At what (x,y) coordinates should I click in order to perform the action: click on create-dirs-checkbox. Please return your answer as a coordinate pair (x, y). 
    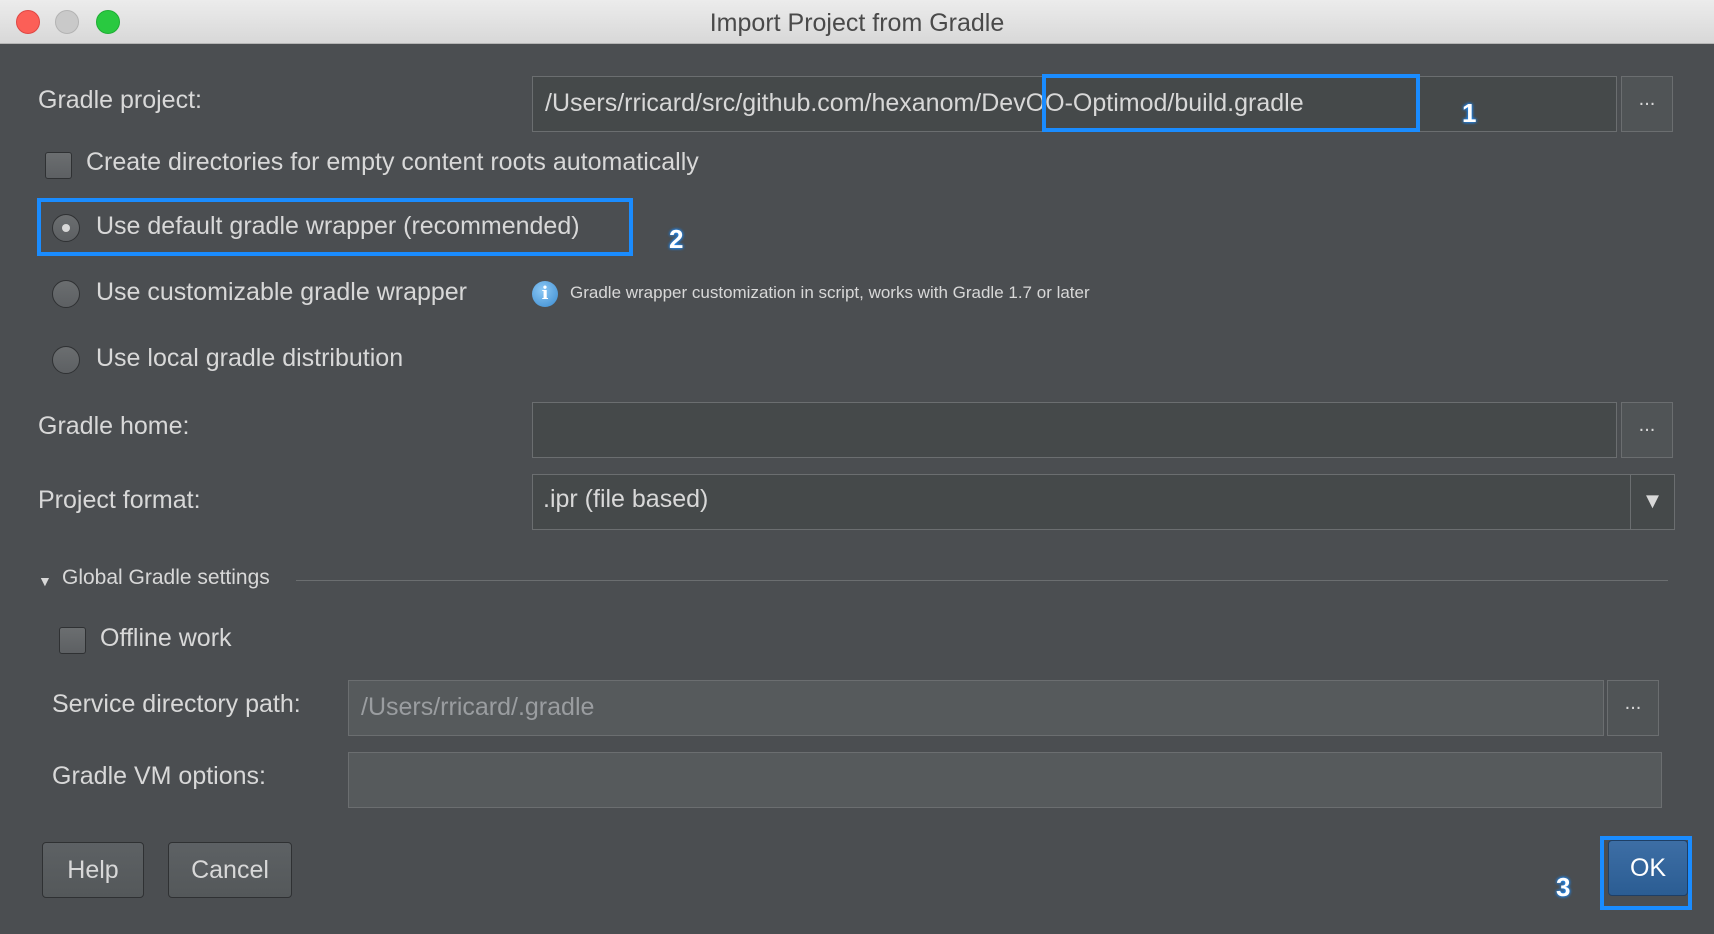
    Looking at the image, I should click on (58, 165).